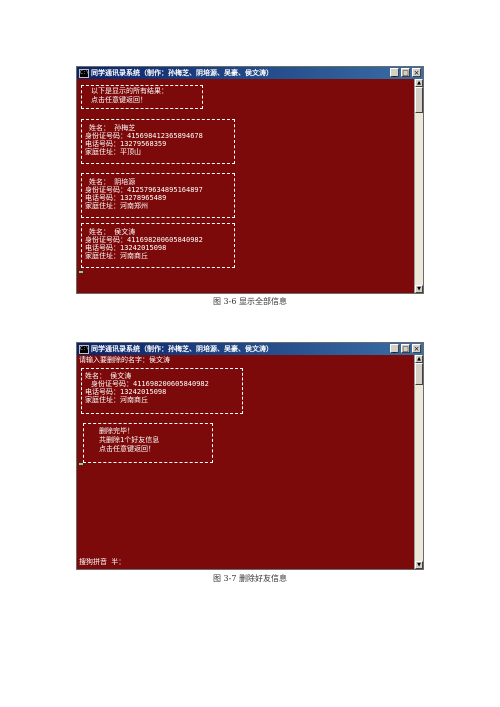  What do you see at coordinates (250, 301) in the screenshot?
I see `figure-caption: 图 3-6 显示全部信息` at bounding box center [250, 301].